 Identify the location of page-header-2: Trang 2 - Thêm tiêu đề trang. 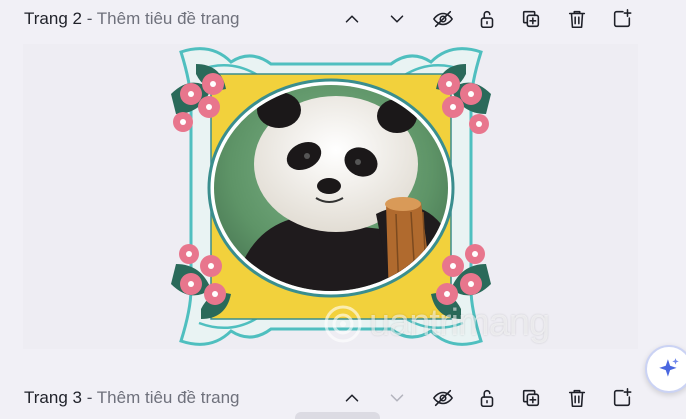
(343, 19).